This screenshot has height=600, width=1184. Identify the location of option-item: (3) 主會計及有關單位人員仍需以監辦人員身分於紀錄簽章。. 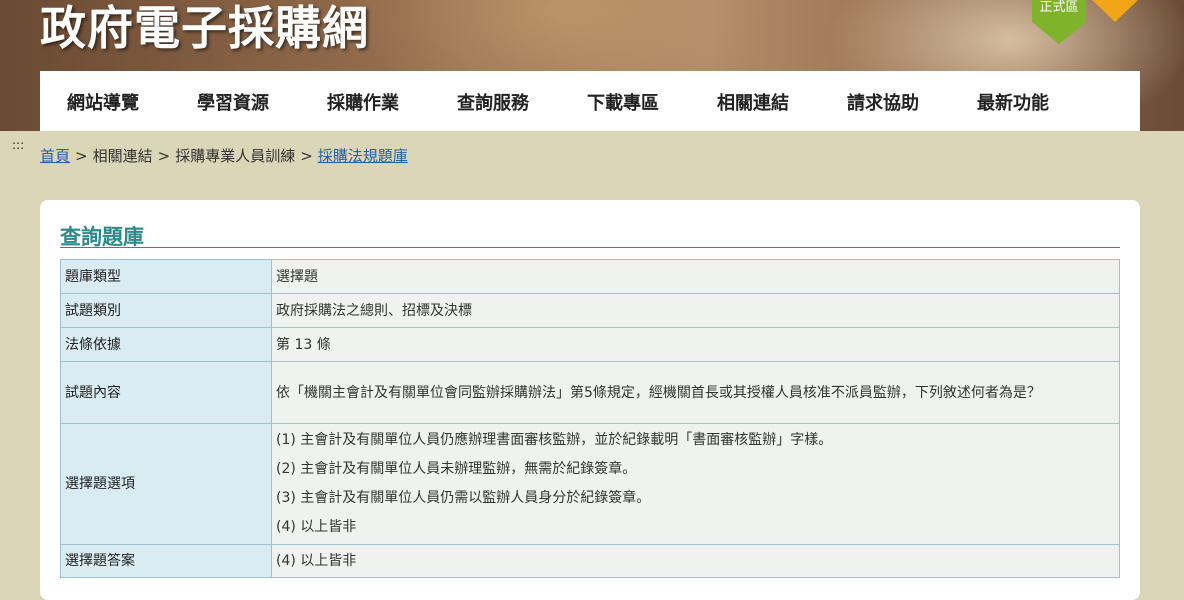
(463, 498).